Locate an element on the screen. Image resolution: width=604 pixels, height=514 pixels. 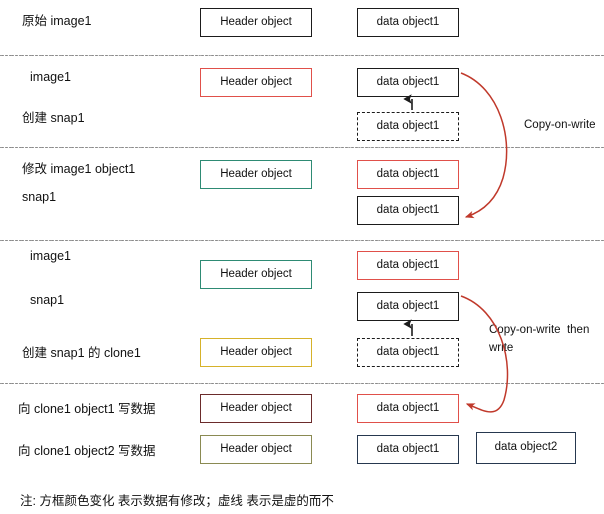
row-label-original-image1: 原始 image1 is located at coordinates (57, 21).